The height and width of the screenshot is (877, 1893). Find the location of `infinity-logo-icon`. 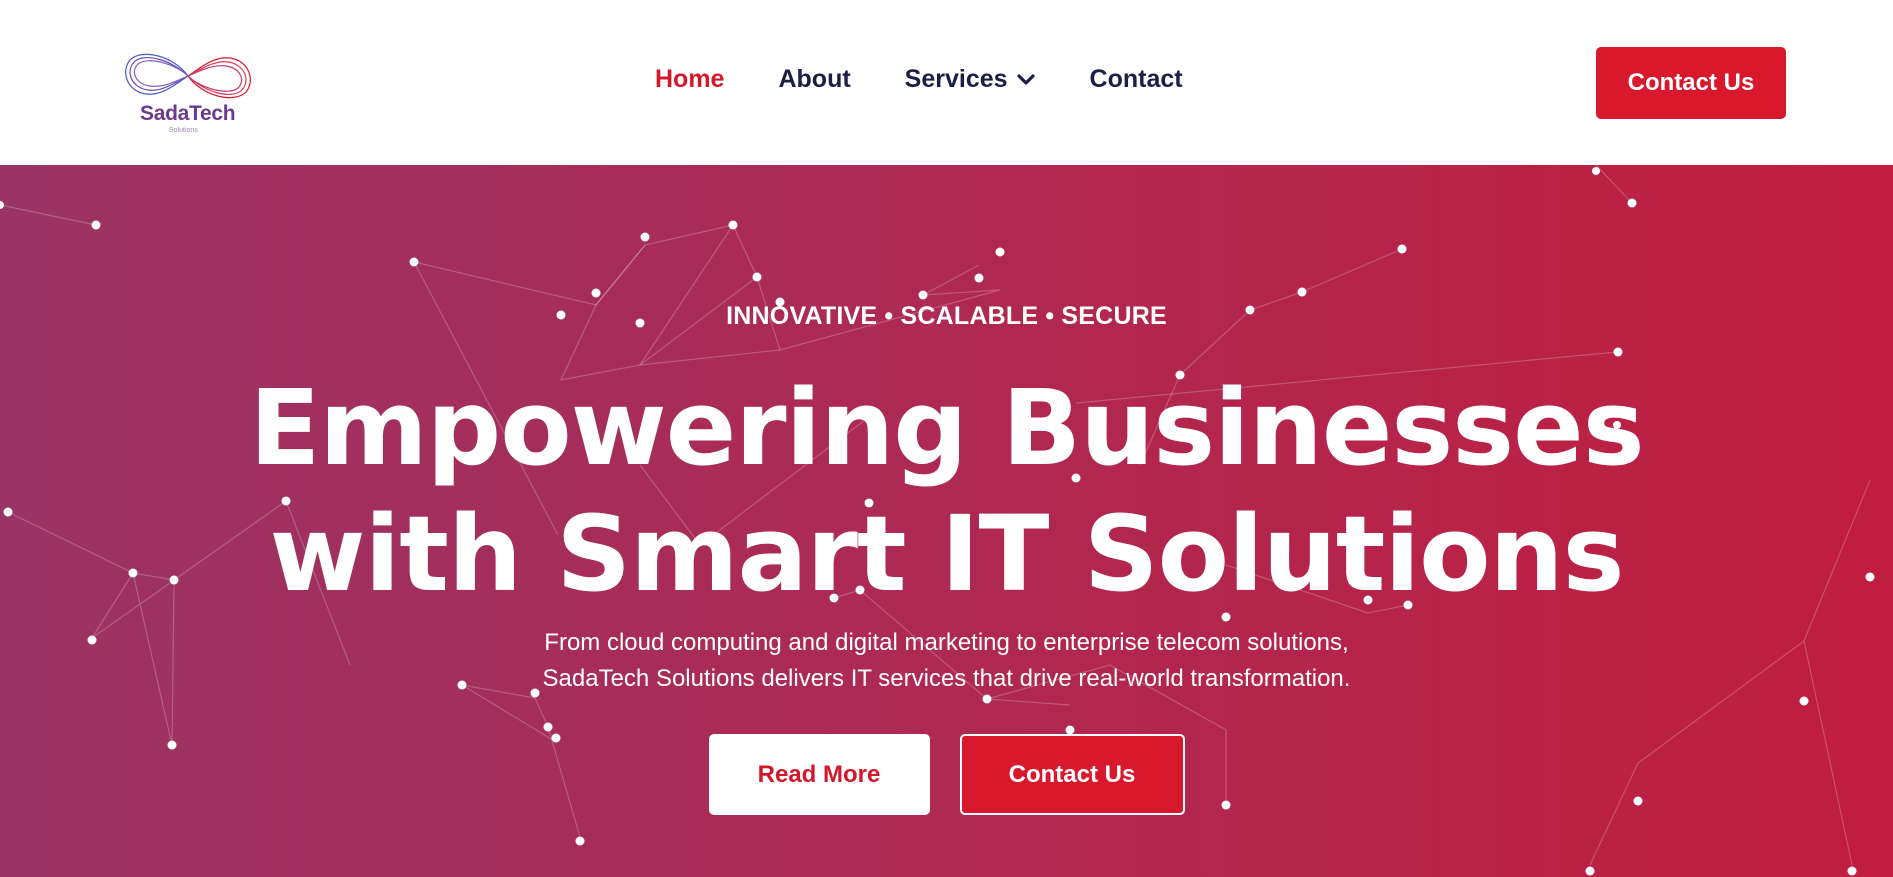

infinity-logo-icon is located at coordinates (188, 76).